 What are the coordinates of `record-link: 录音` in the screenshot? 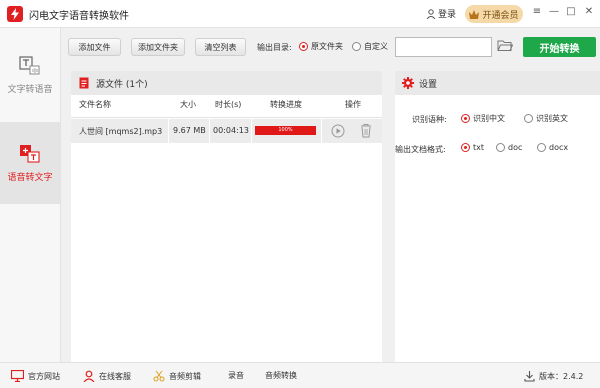 It's located at (236, 375).